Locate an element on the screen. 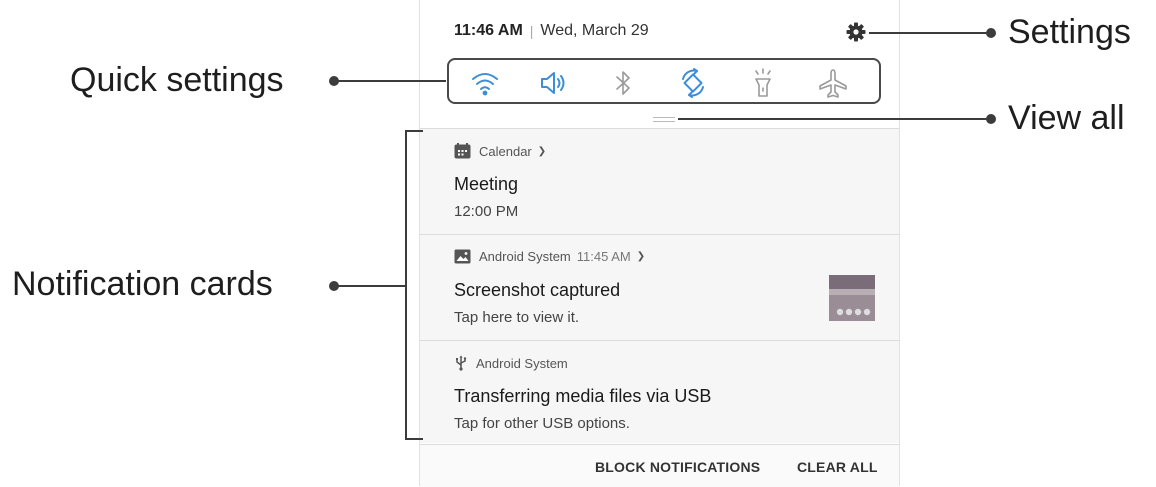 This screenshot has height=487, width=1156. card-header: Android System 11:45 AM ❯ is located at coordinates (549, 256).